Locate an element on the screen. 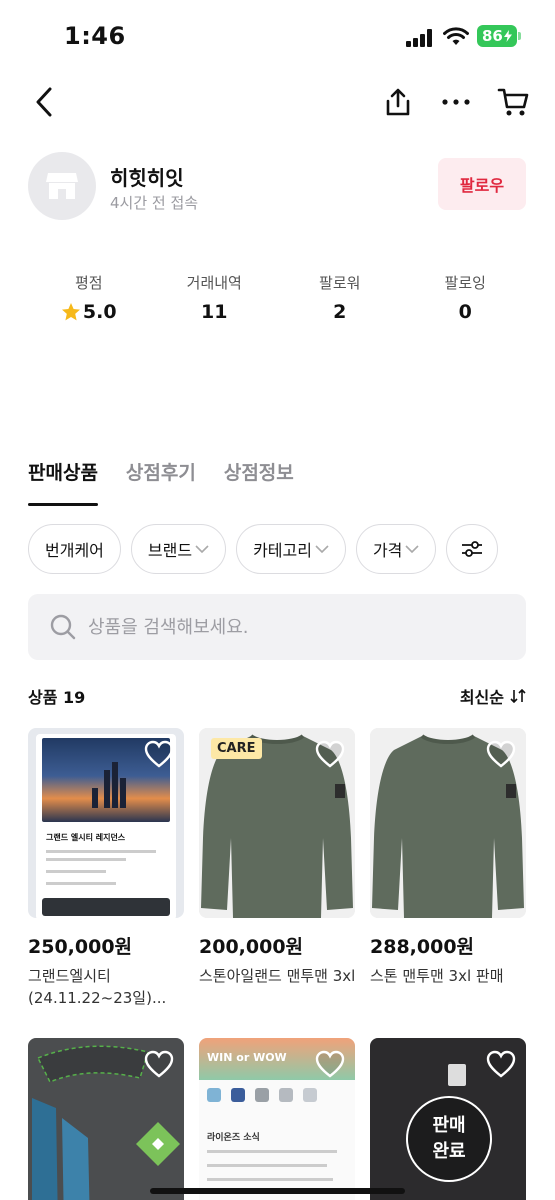 This screenshot has width=555, height=1200. news-banner-text: WIN or WOW is located at coordinates (247, 1057).